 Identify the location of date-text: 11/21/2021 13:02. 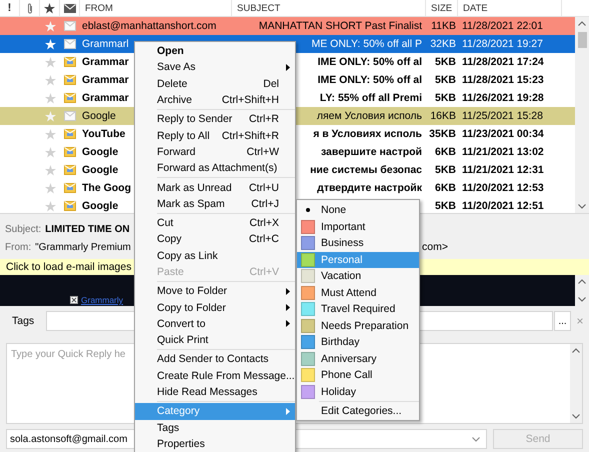
(503, 152).